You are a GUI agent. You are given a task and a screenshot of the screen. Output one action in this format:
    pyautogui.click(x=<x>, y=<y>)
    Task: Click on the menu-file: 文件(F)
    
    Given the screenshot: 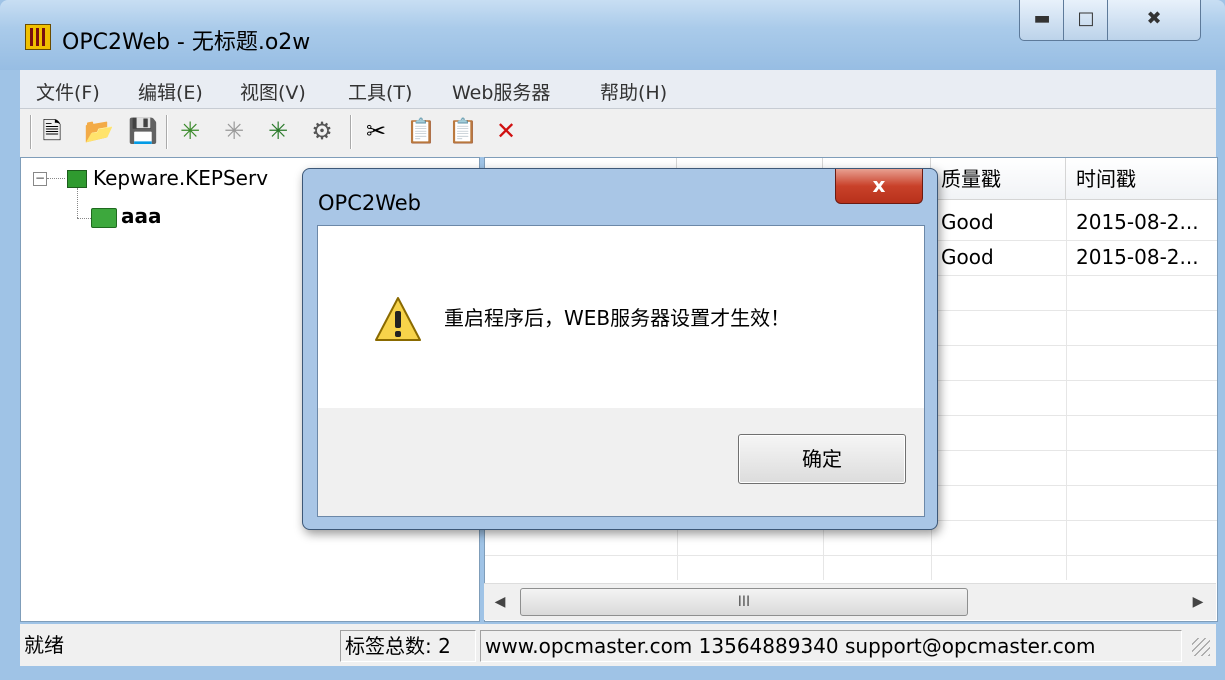 What is the action you would take?
    pyautogui.click(x=68, y=91)
    